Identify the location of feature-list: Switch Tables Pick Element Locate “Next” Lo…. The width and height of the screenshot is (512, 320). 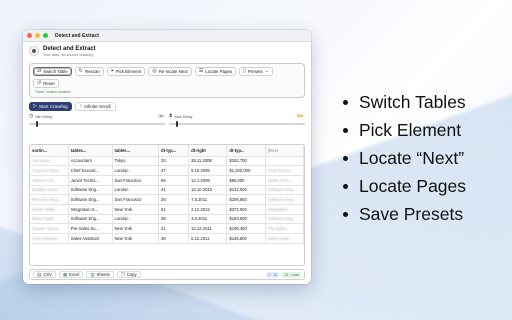
(404, 158).